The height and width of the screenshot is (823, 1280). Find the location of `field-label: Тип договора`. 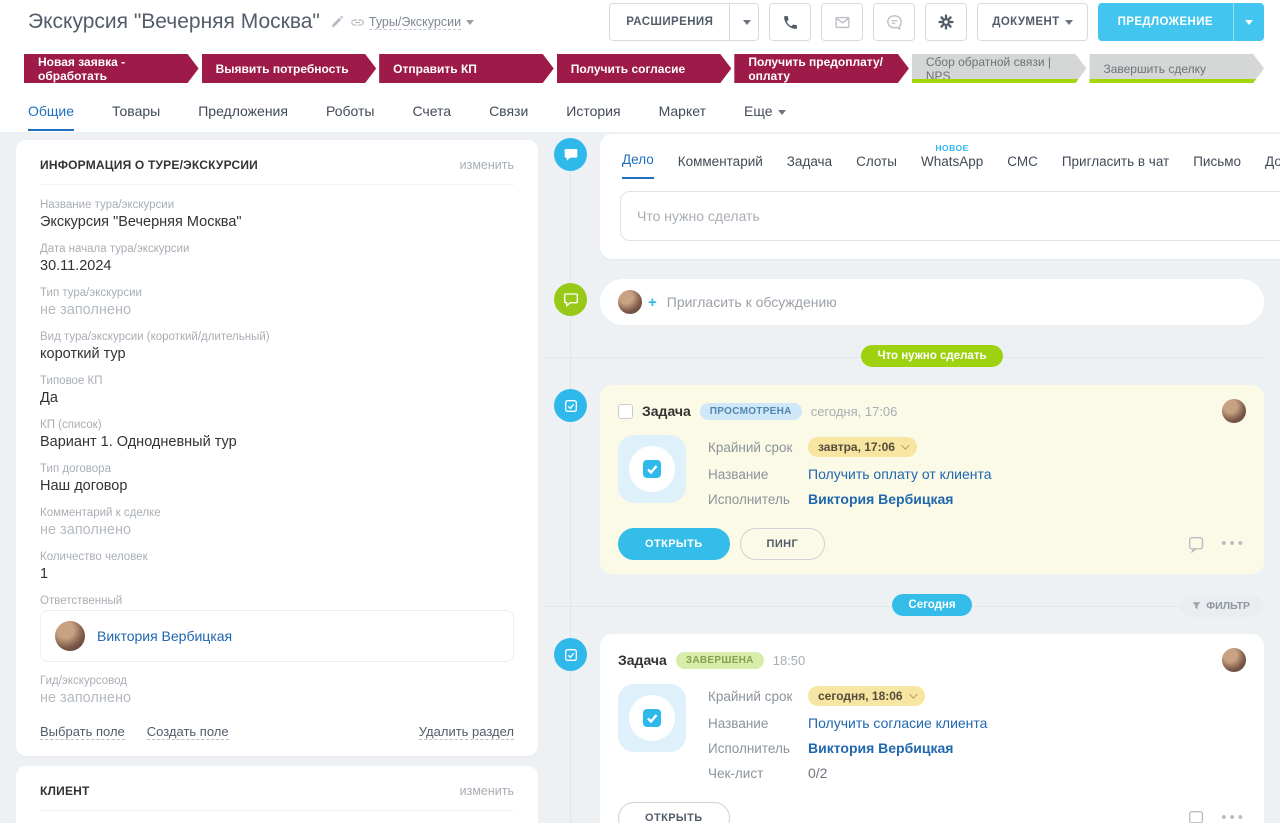

field-label: Тип договора is located at coordinates (75, 469).